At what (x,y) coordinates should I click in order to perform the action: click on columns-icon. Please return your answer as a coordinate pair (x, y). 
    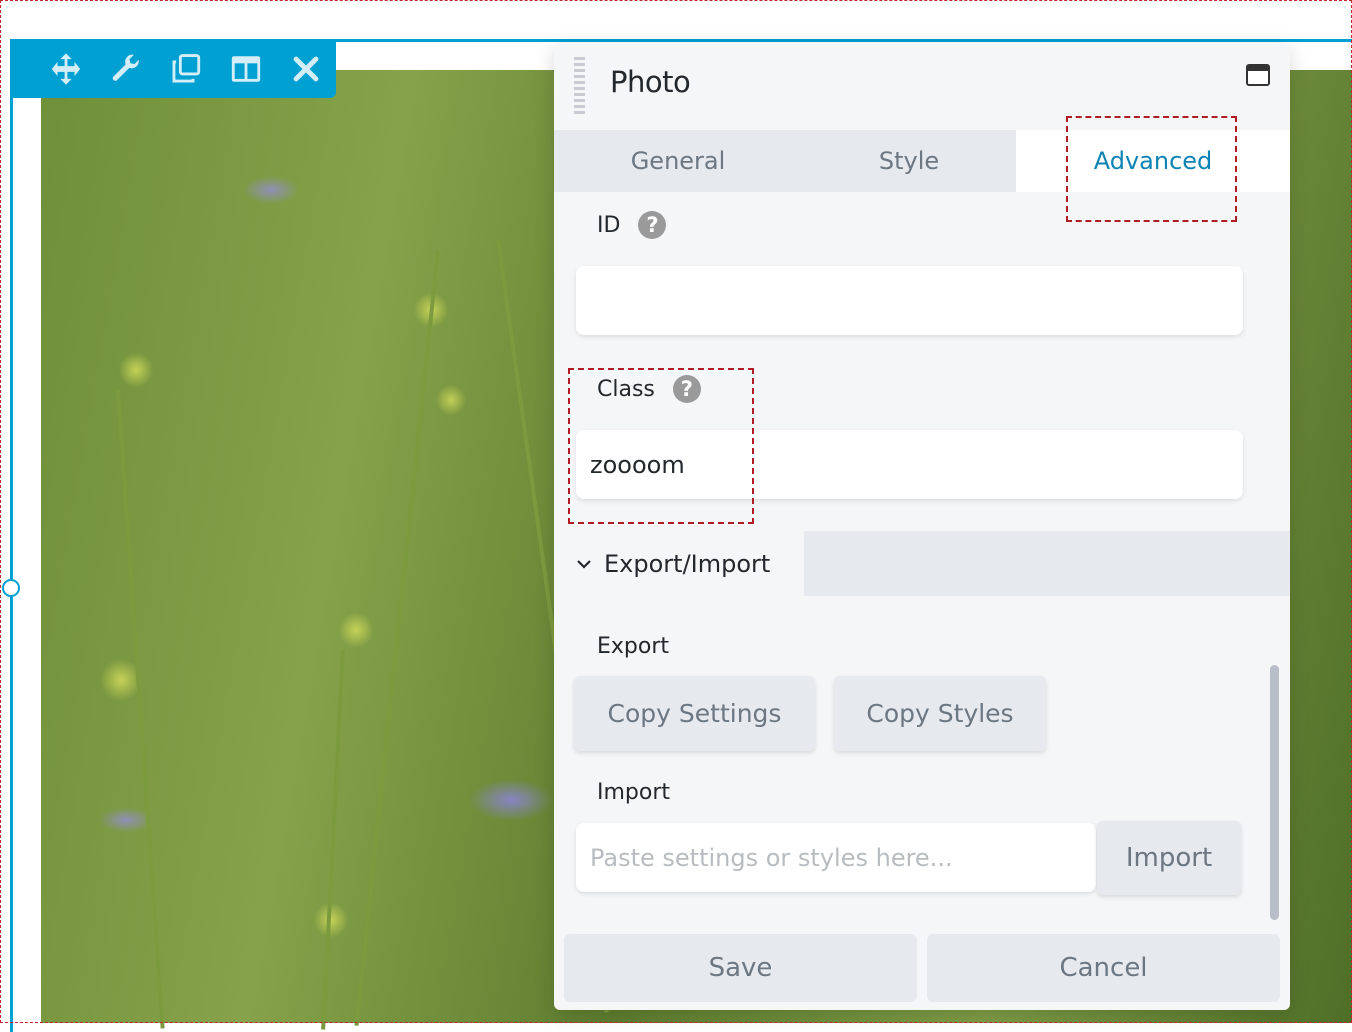
    Looking at the image, I should click on (246, 69).